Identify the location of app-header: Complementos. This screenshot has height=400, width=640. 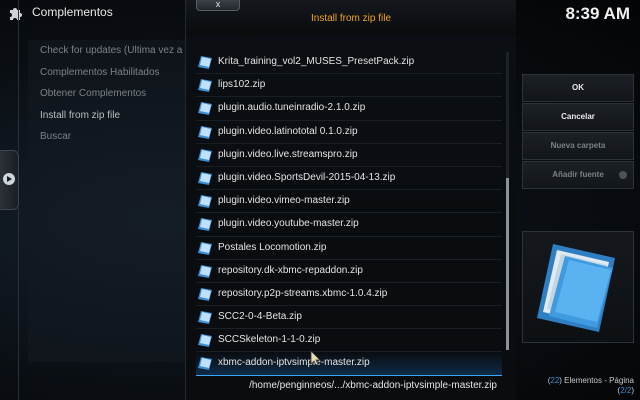
(95, 13).